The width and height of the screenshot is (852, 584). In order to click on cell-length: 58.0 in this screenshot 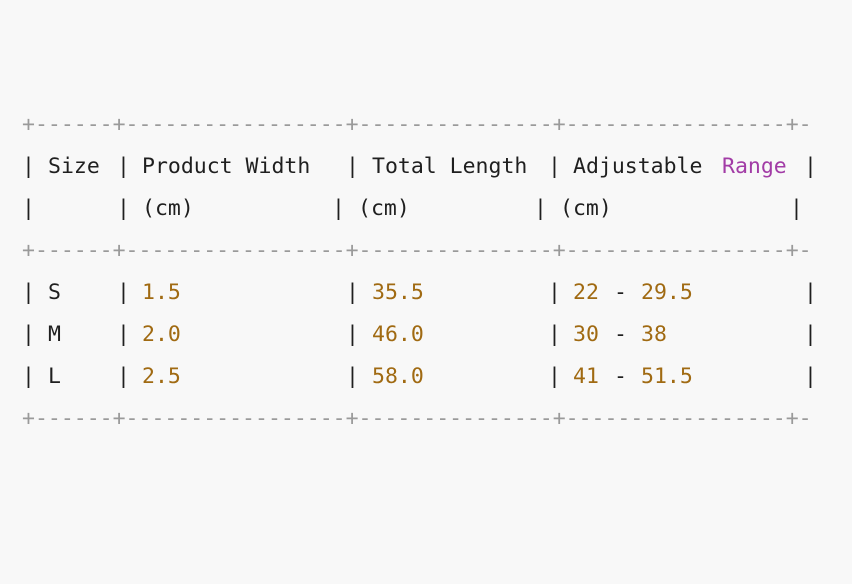, I will do `click(398, 376)`.